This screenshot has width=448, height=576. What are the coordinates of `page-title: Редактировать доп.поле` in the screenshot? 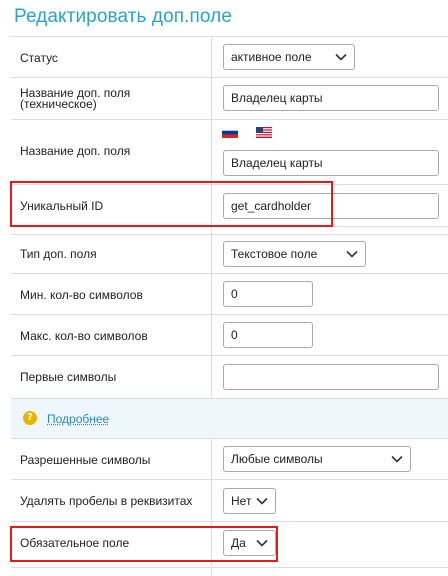 It's located at (123, 16).